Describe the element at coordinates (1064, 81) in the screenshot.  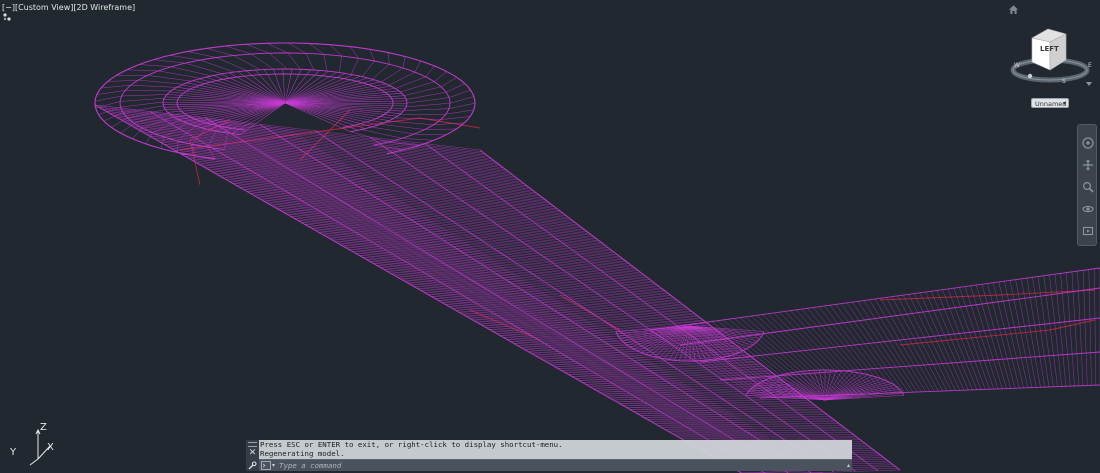
I see `compass-label-s: S` at that location.